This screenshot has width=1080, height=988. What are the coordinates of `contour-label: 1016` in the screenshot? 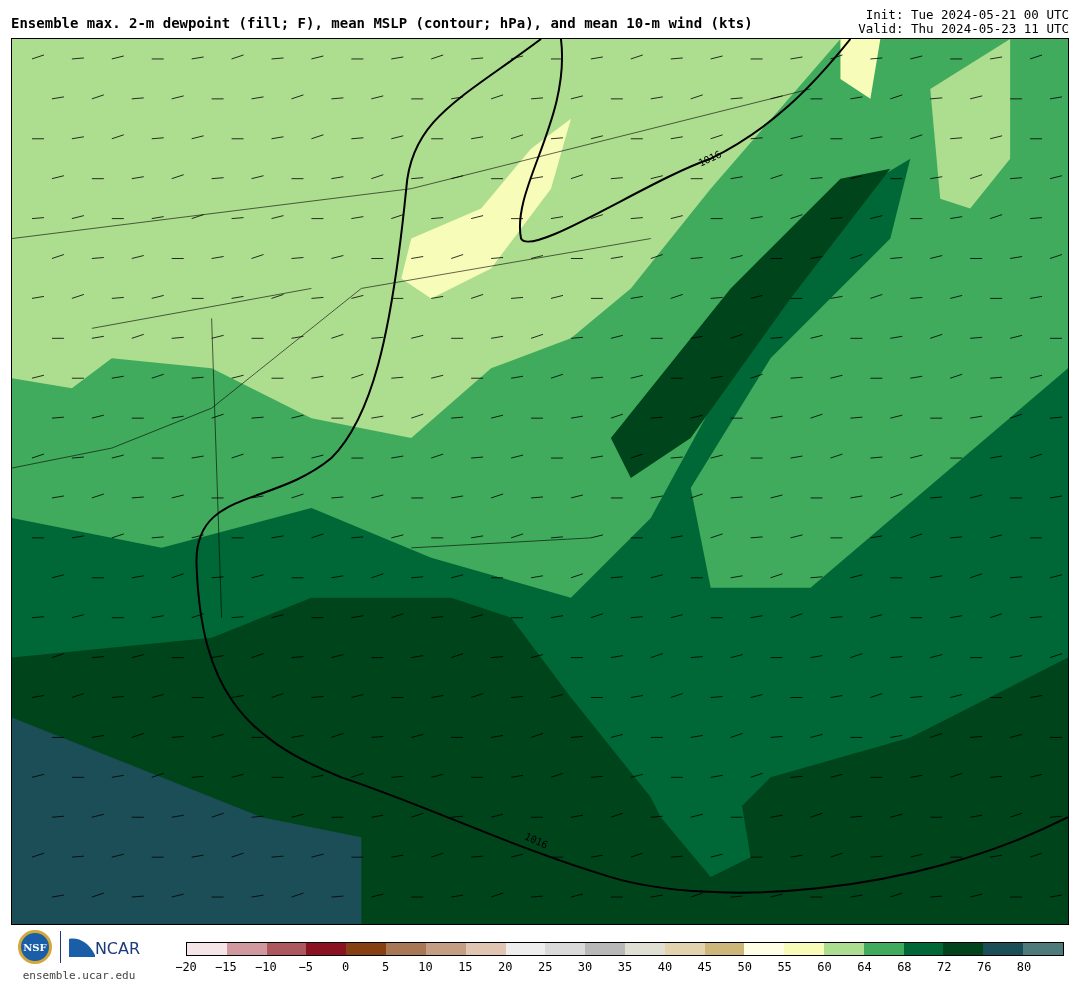 It's located at (536, 840).